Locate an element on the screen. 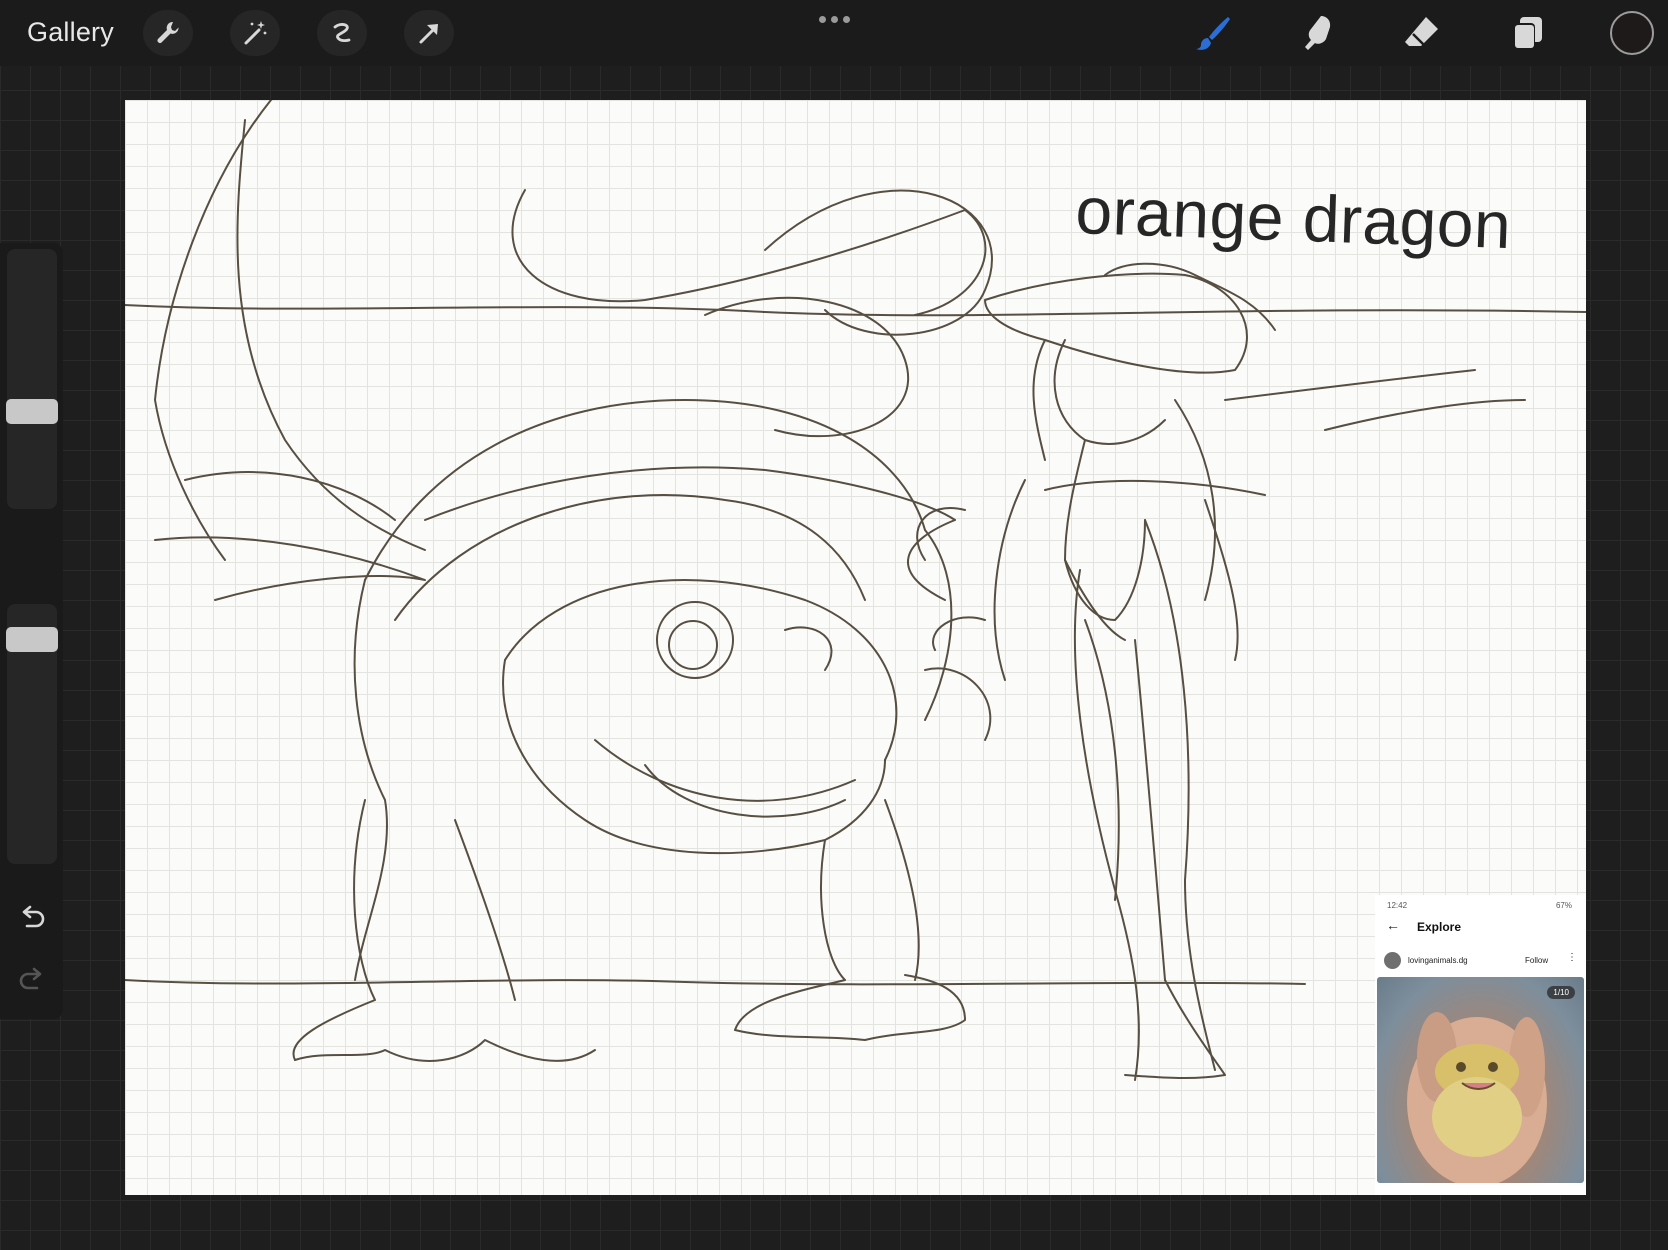 This screenshot has width=1668, height=1250. selection-icon is located at coordinates (342, 33).